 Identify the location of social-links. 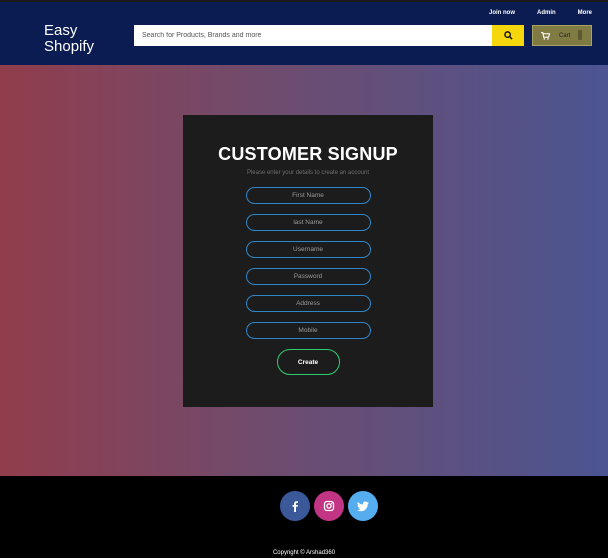
(329, 506).